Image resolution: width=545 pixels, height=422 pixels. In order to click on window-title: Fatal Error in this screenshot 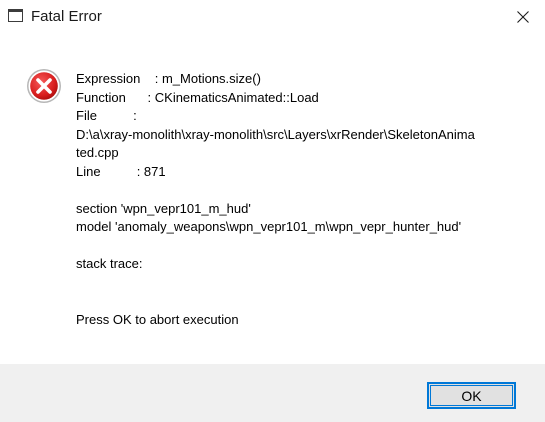, I will do `click(66, 16)`.